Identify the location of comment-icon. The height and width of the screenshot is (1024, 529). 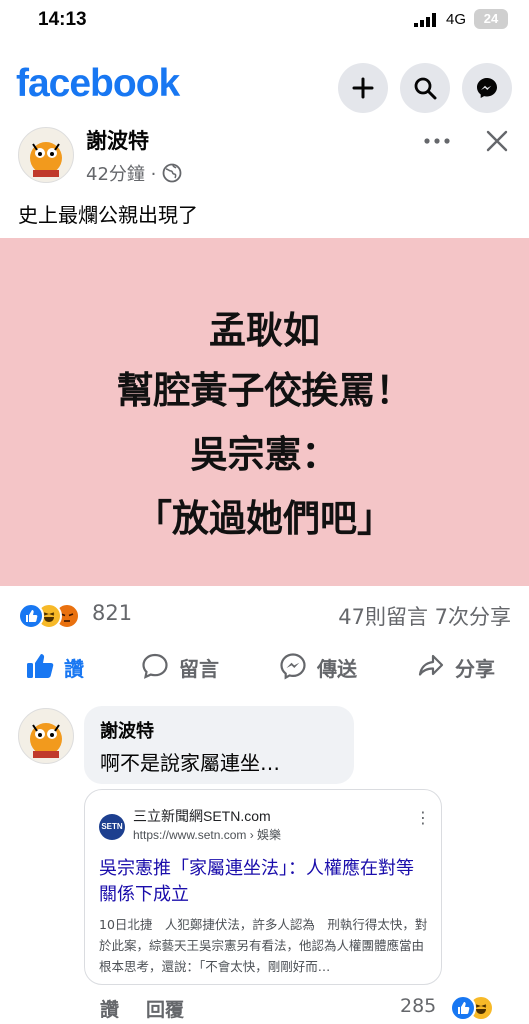
(155, 666).